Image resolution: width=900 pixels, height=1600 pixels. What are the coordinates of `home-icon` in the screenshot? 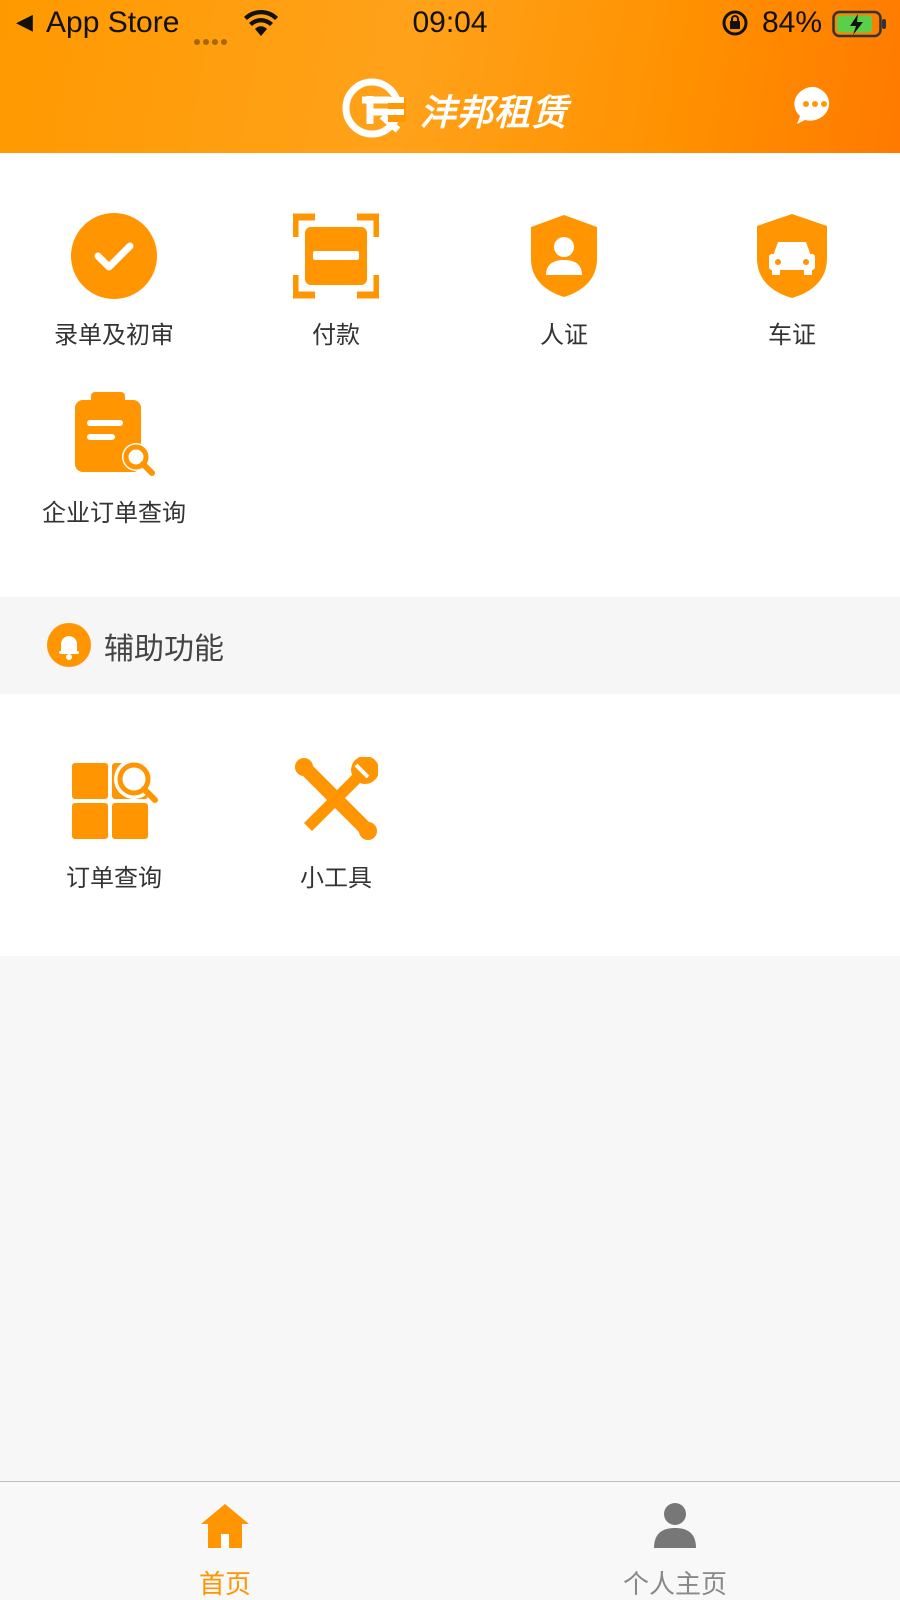 It's located at (225, 1526).